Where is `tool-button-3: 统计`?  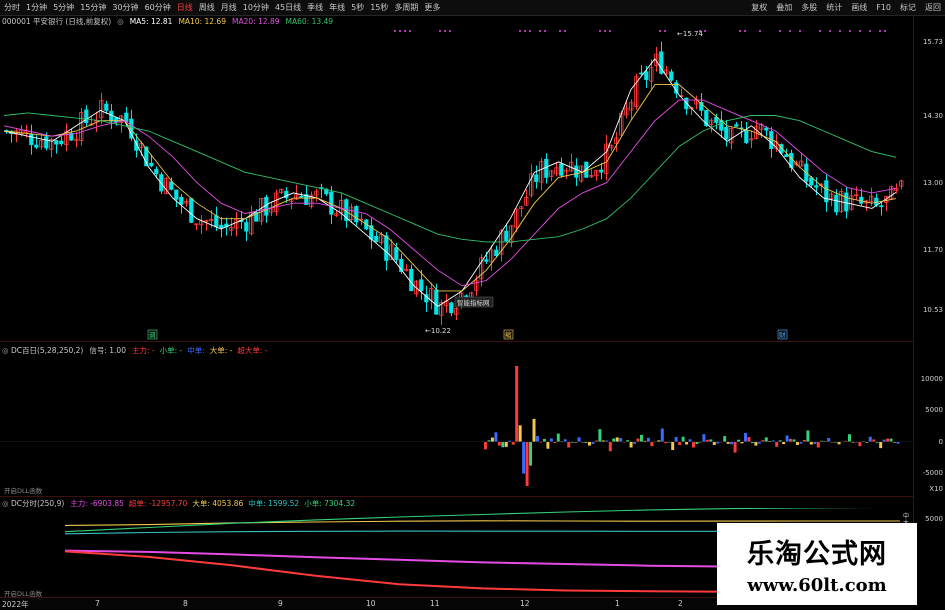
tool-button-3: 统计 is located at coordinates (834, 7).